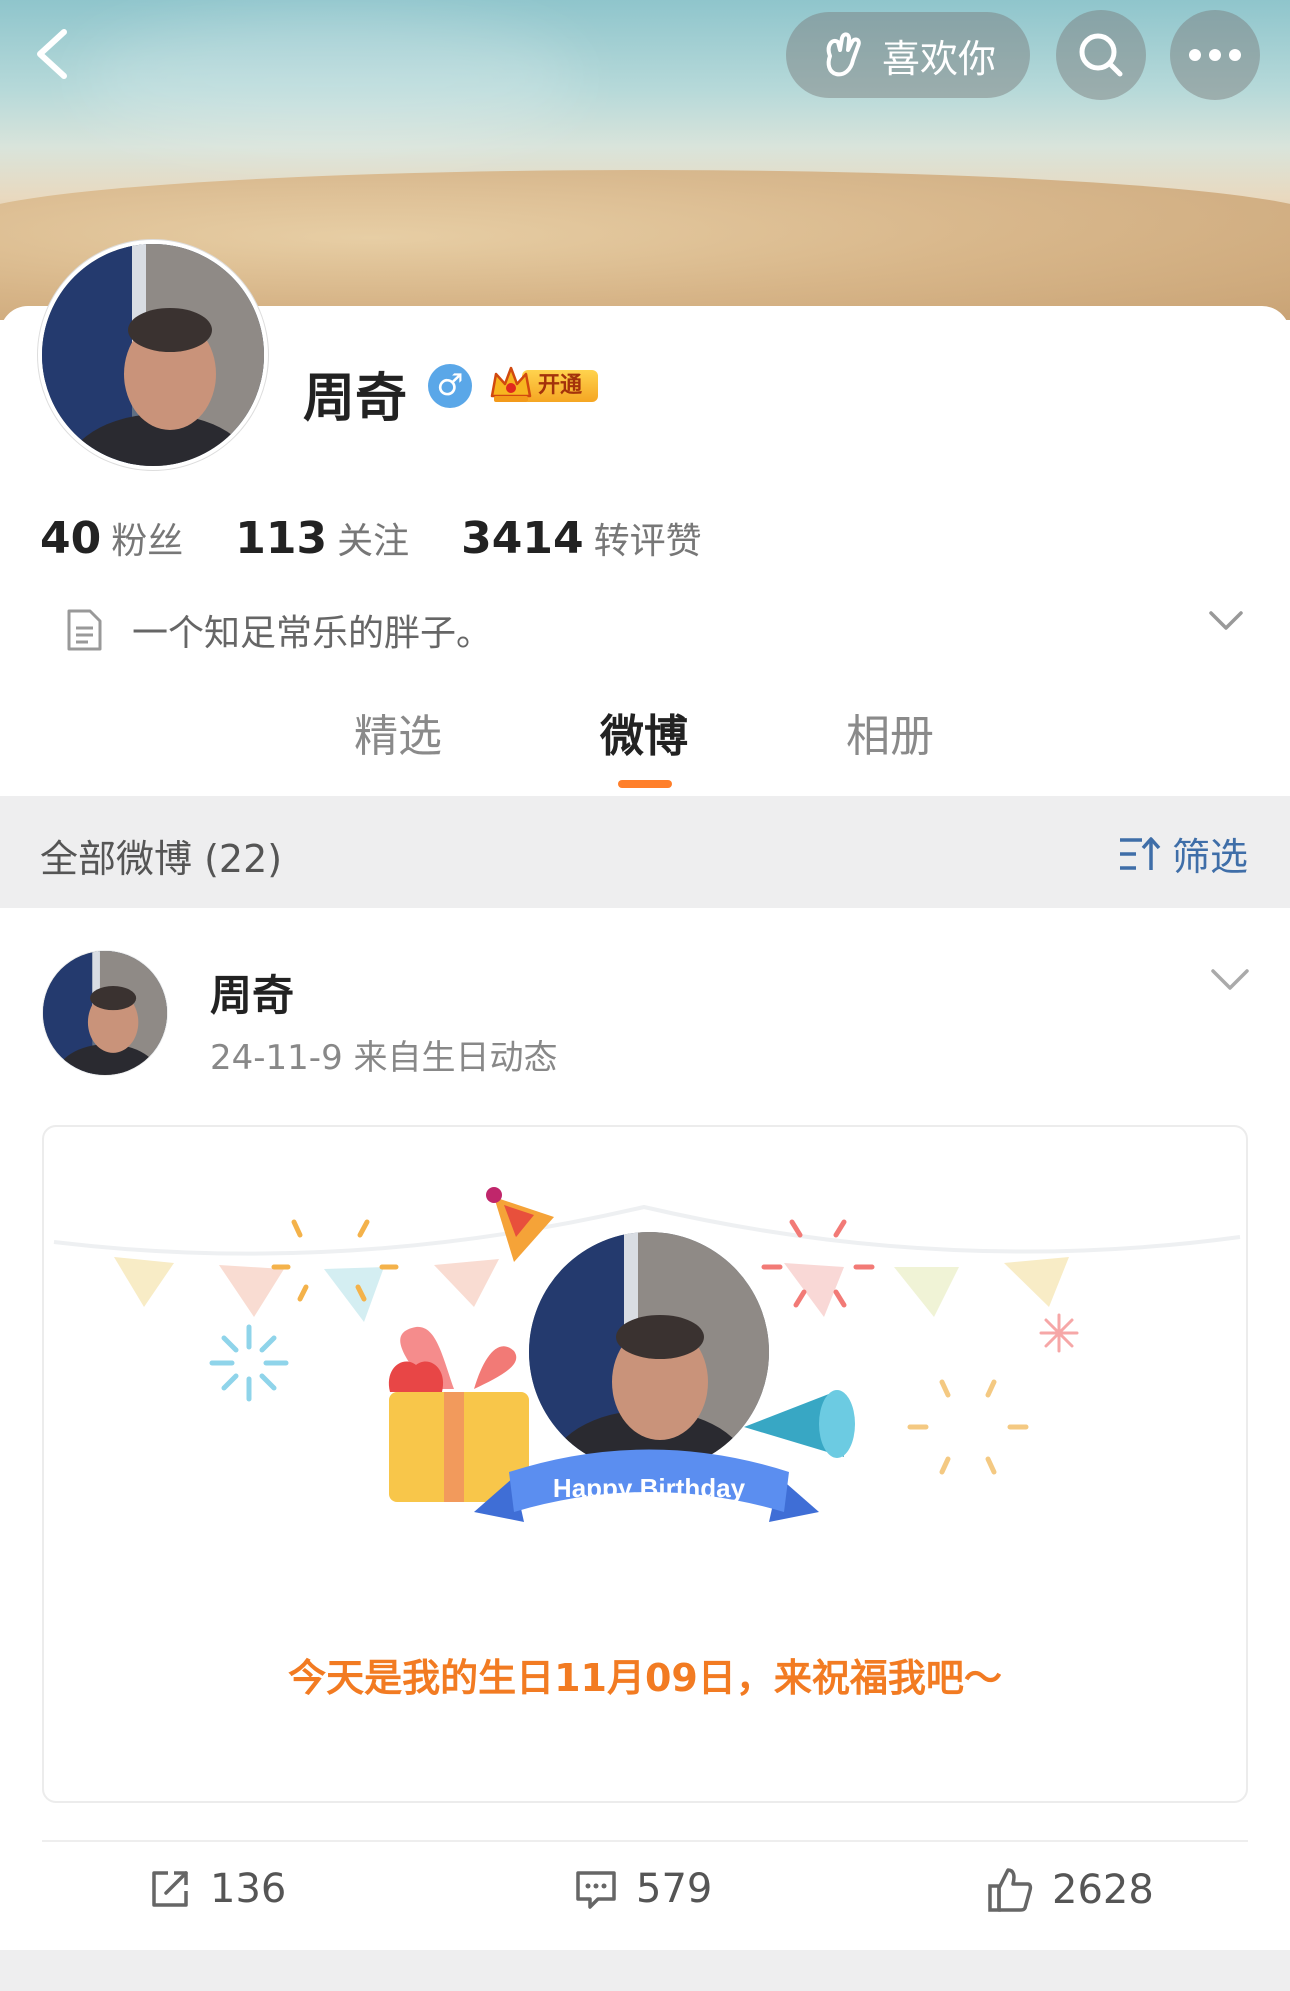 The width and height of the screenshot is (1290, 1991). Describe the element at coordinates (71, 538) in the screenshot. I see `followers-count: 40` at that location.